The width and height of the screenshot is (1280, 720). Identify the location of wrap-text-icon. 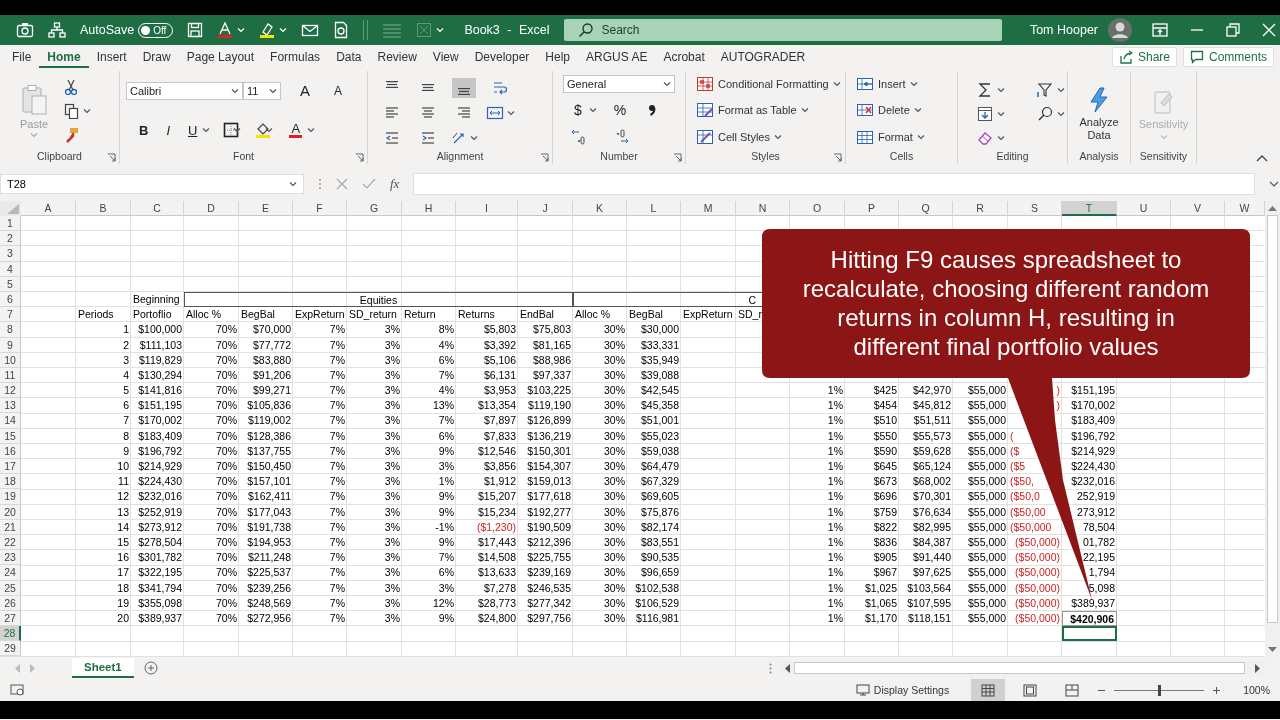
(500, 87).